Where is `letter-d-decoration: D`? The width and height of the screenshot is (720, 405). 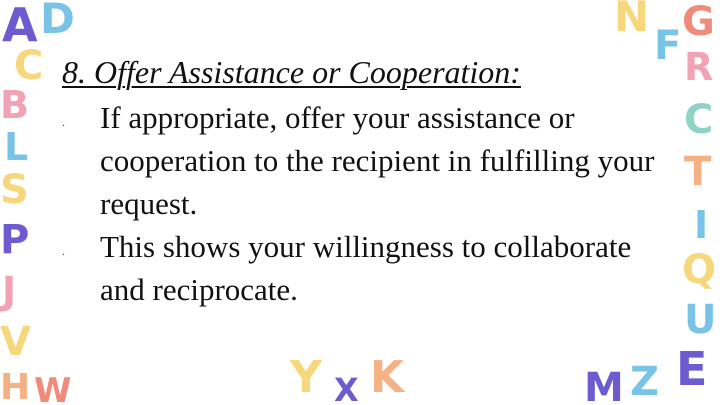
letter-d-decoration: D is located at coordinates (57, 21).